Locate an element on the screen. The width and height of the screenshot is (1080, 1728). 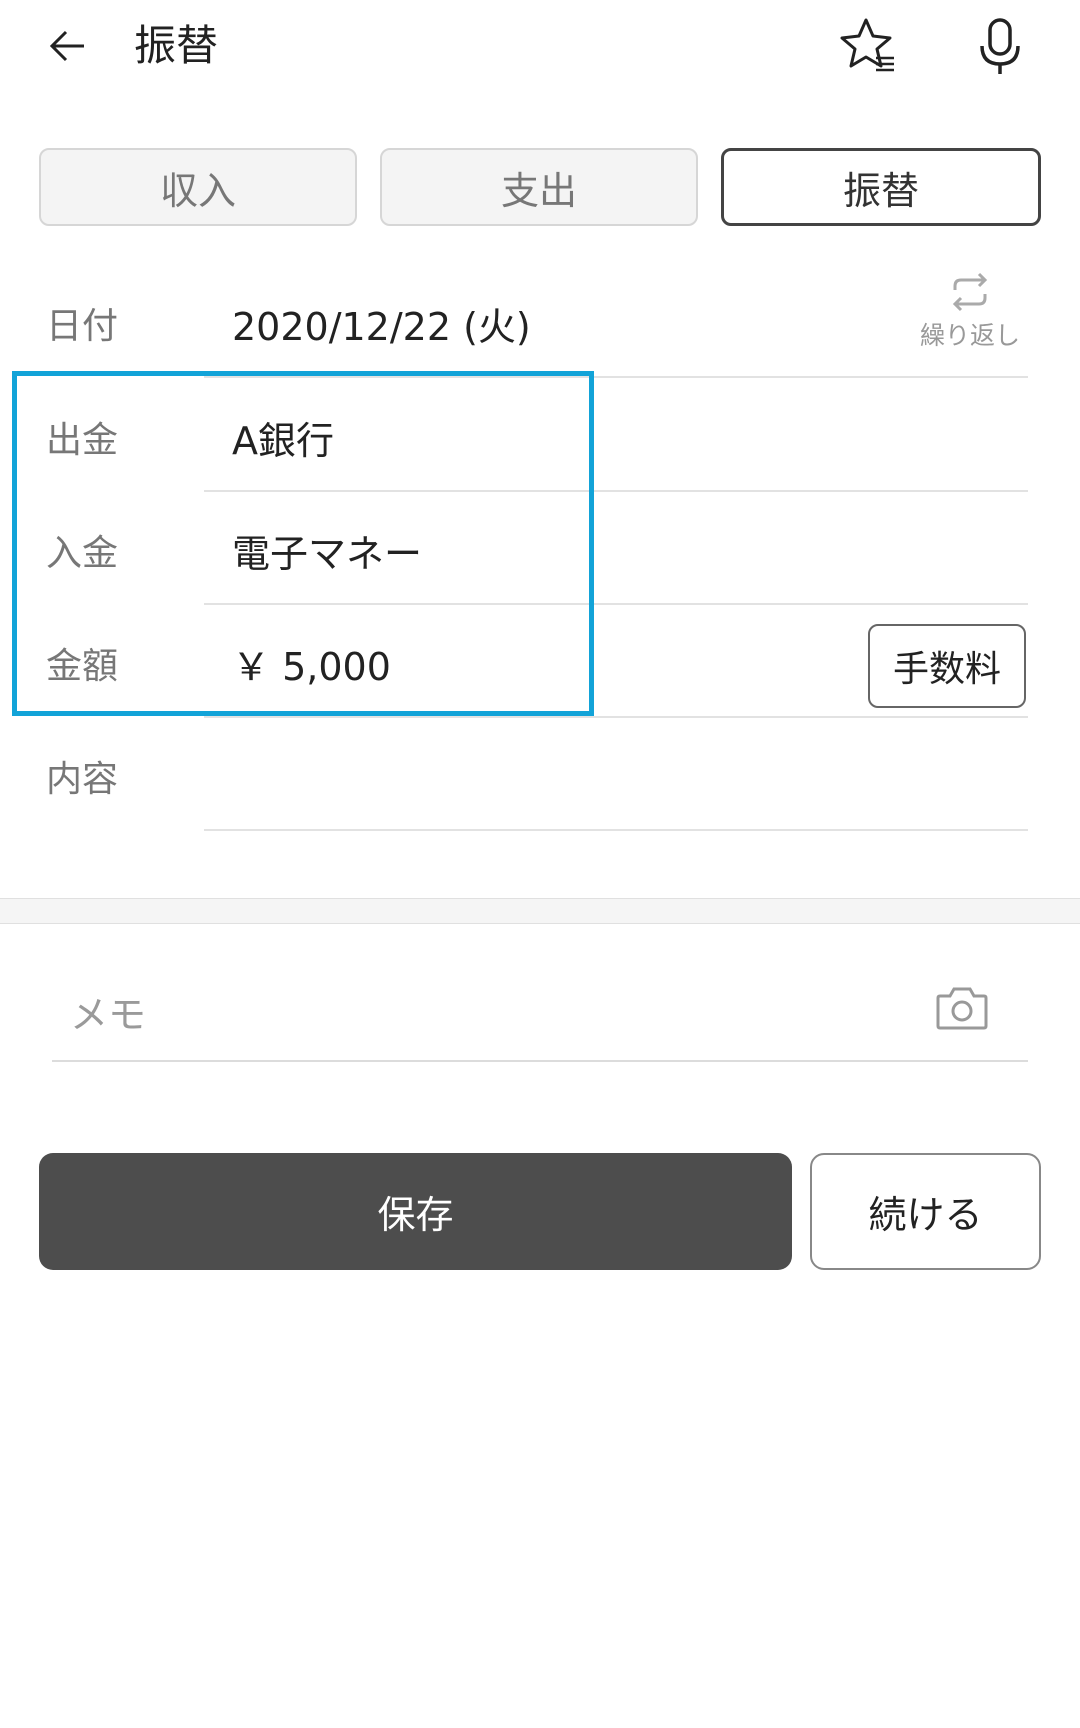
withdrawal-label: 出金 is located at coordinates (82, 440).